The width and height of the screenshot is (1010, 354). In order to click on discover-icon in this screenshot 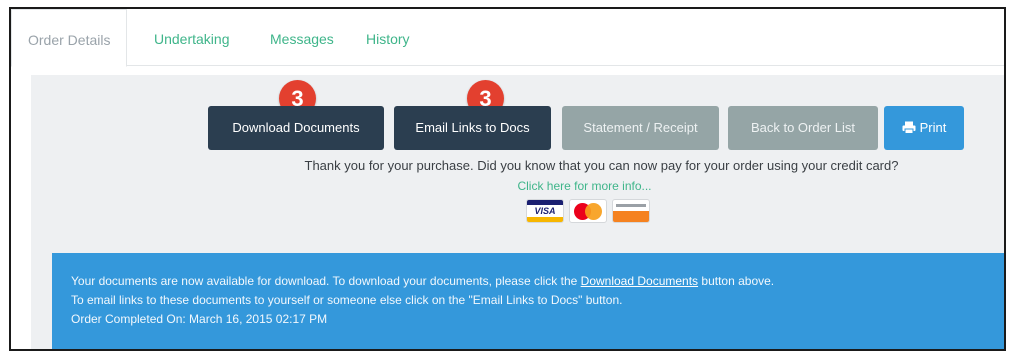, I will do `click(631, 211)`.